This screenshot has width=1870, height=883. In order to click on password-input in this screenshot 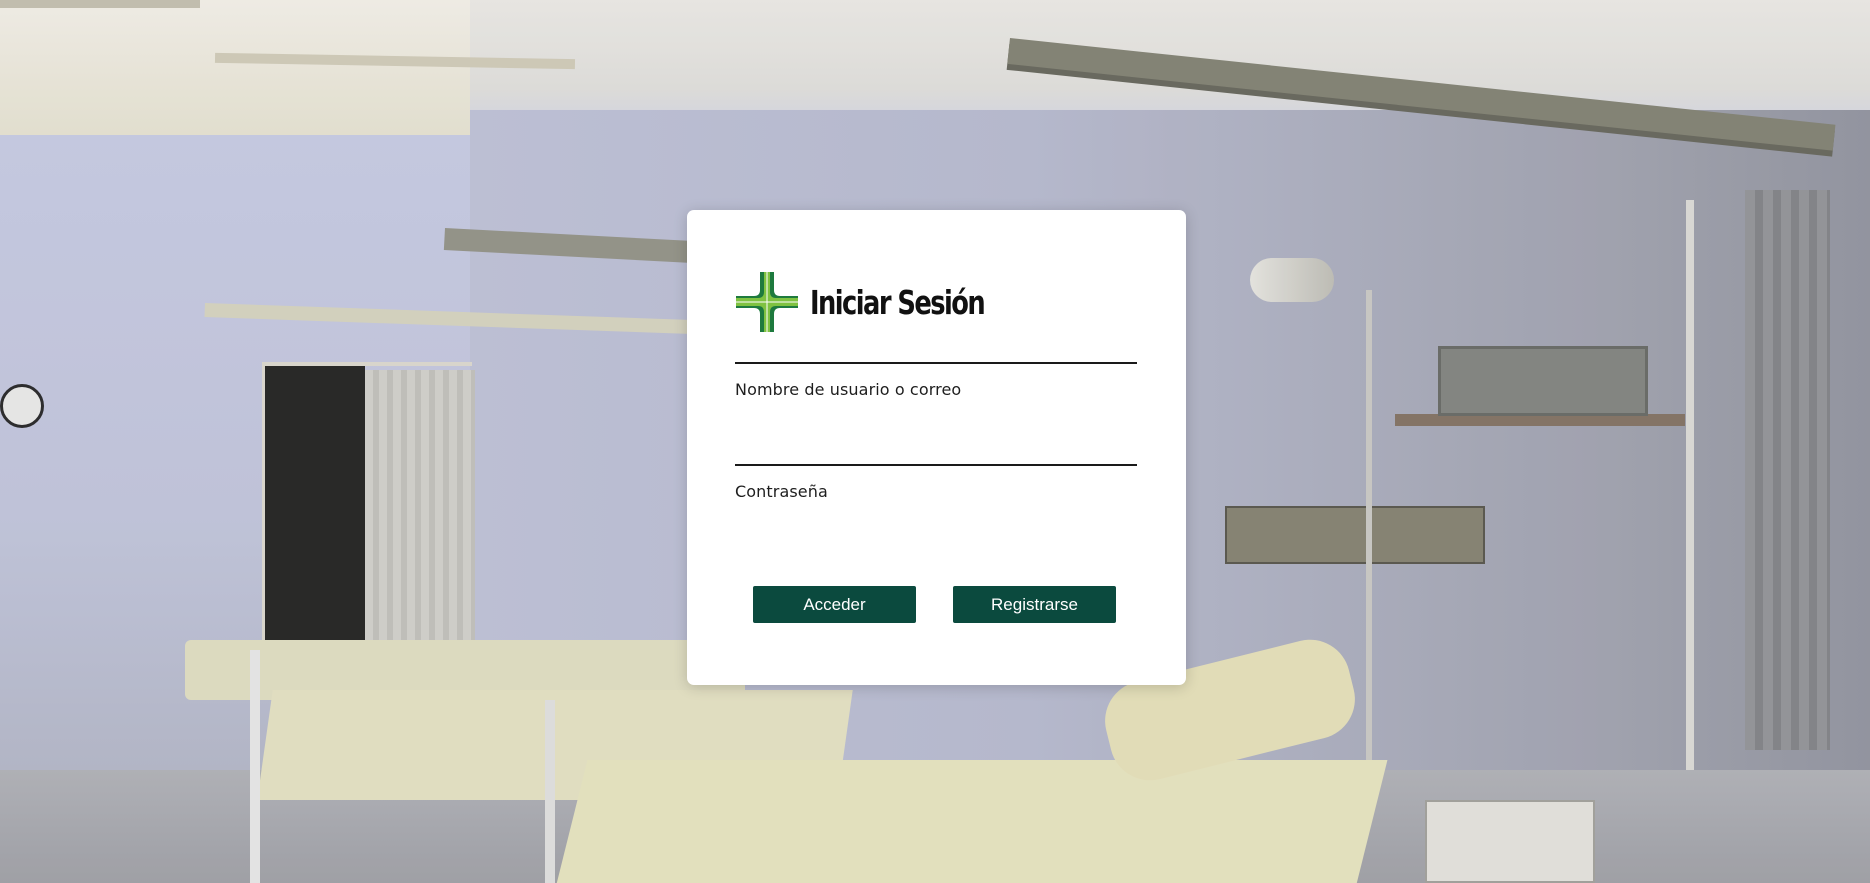, I will do `click(936, 449)`.